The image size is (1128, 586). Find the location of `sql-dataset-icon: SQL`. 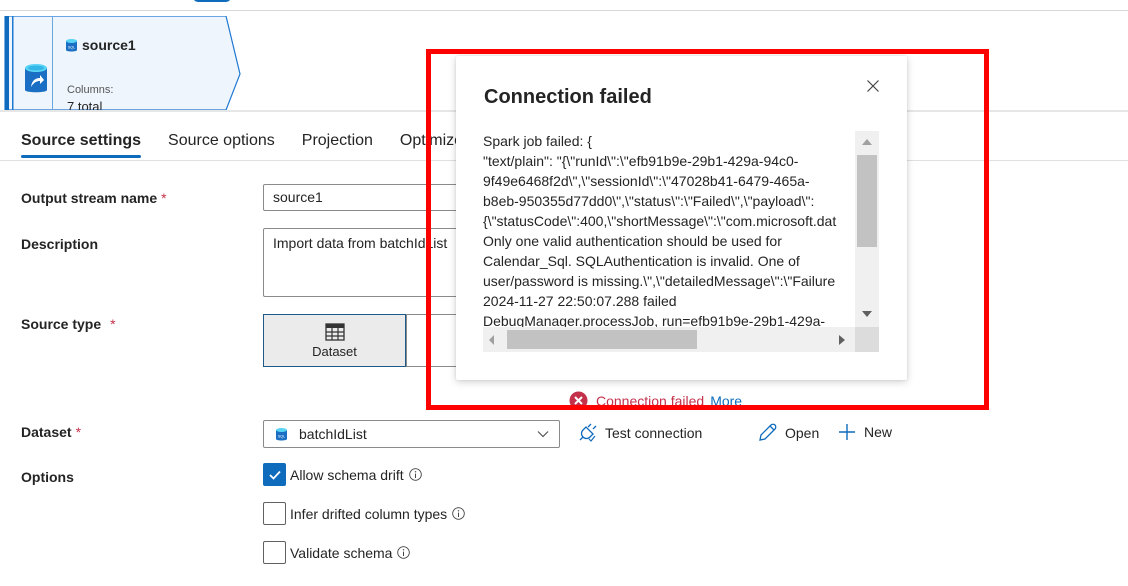

sql-dataset-icon: SQL is located at coordinates (281, 433).